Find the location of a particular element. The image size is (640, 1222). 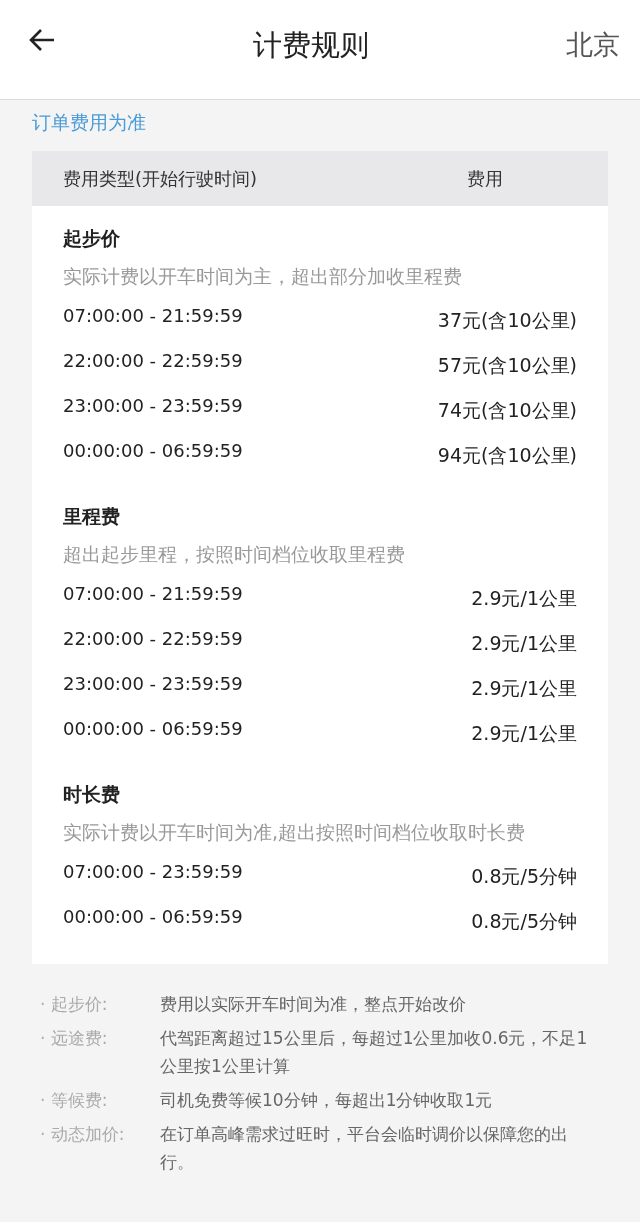

city-selector: 北京 is located at coordinates (593, 45).